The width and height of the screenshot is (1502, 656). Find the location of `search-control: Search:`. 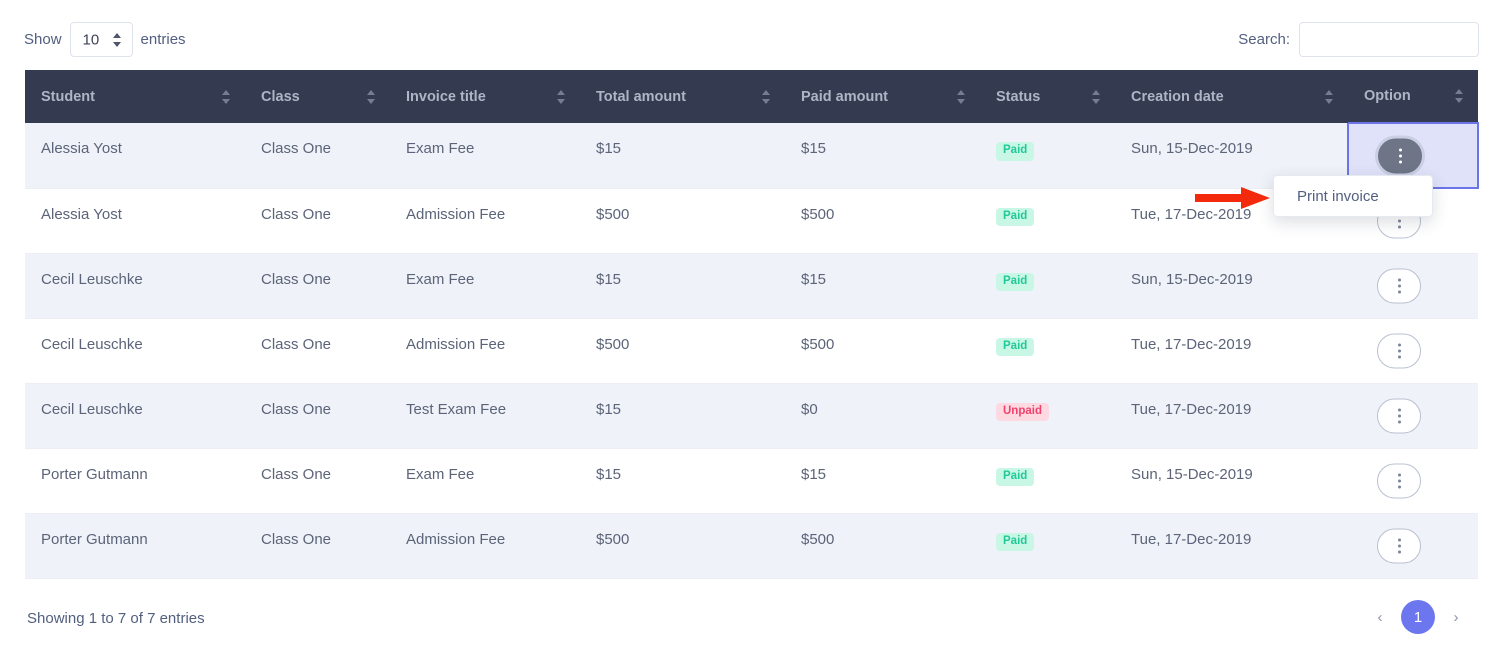

search-control: Search: is located at coordinates (1358, 39).